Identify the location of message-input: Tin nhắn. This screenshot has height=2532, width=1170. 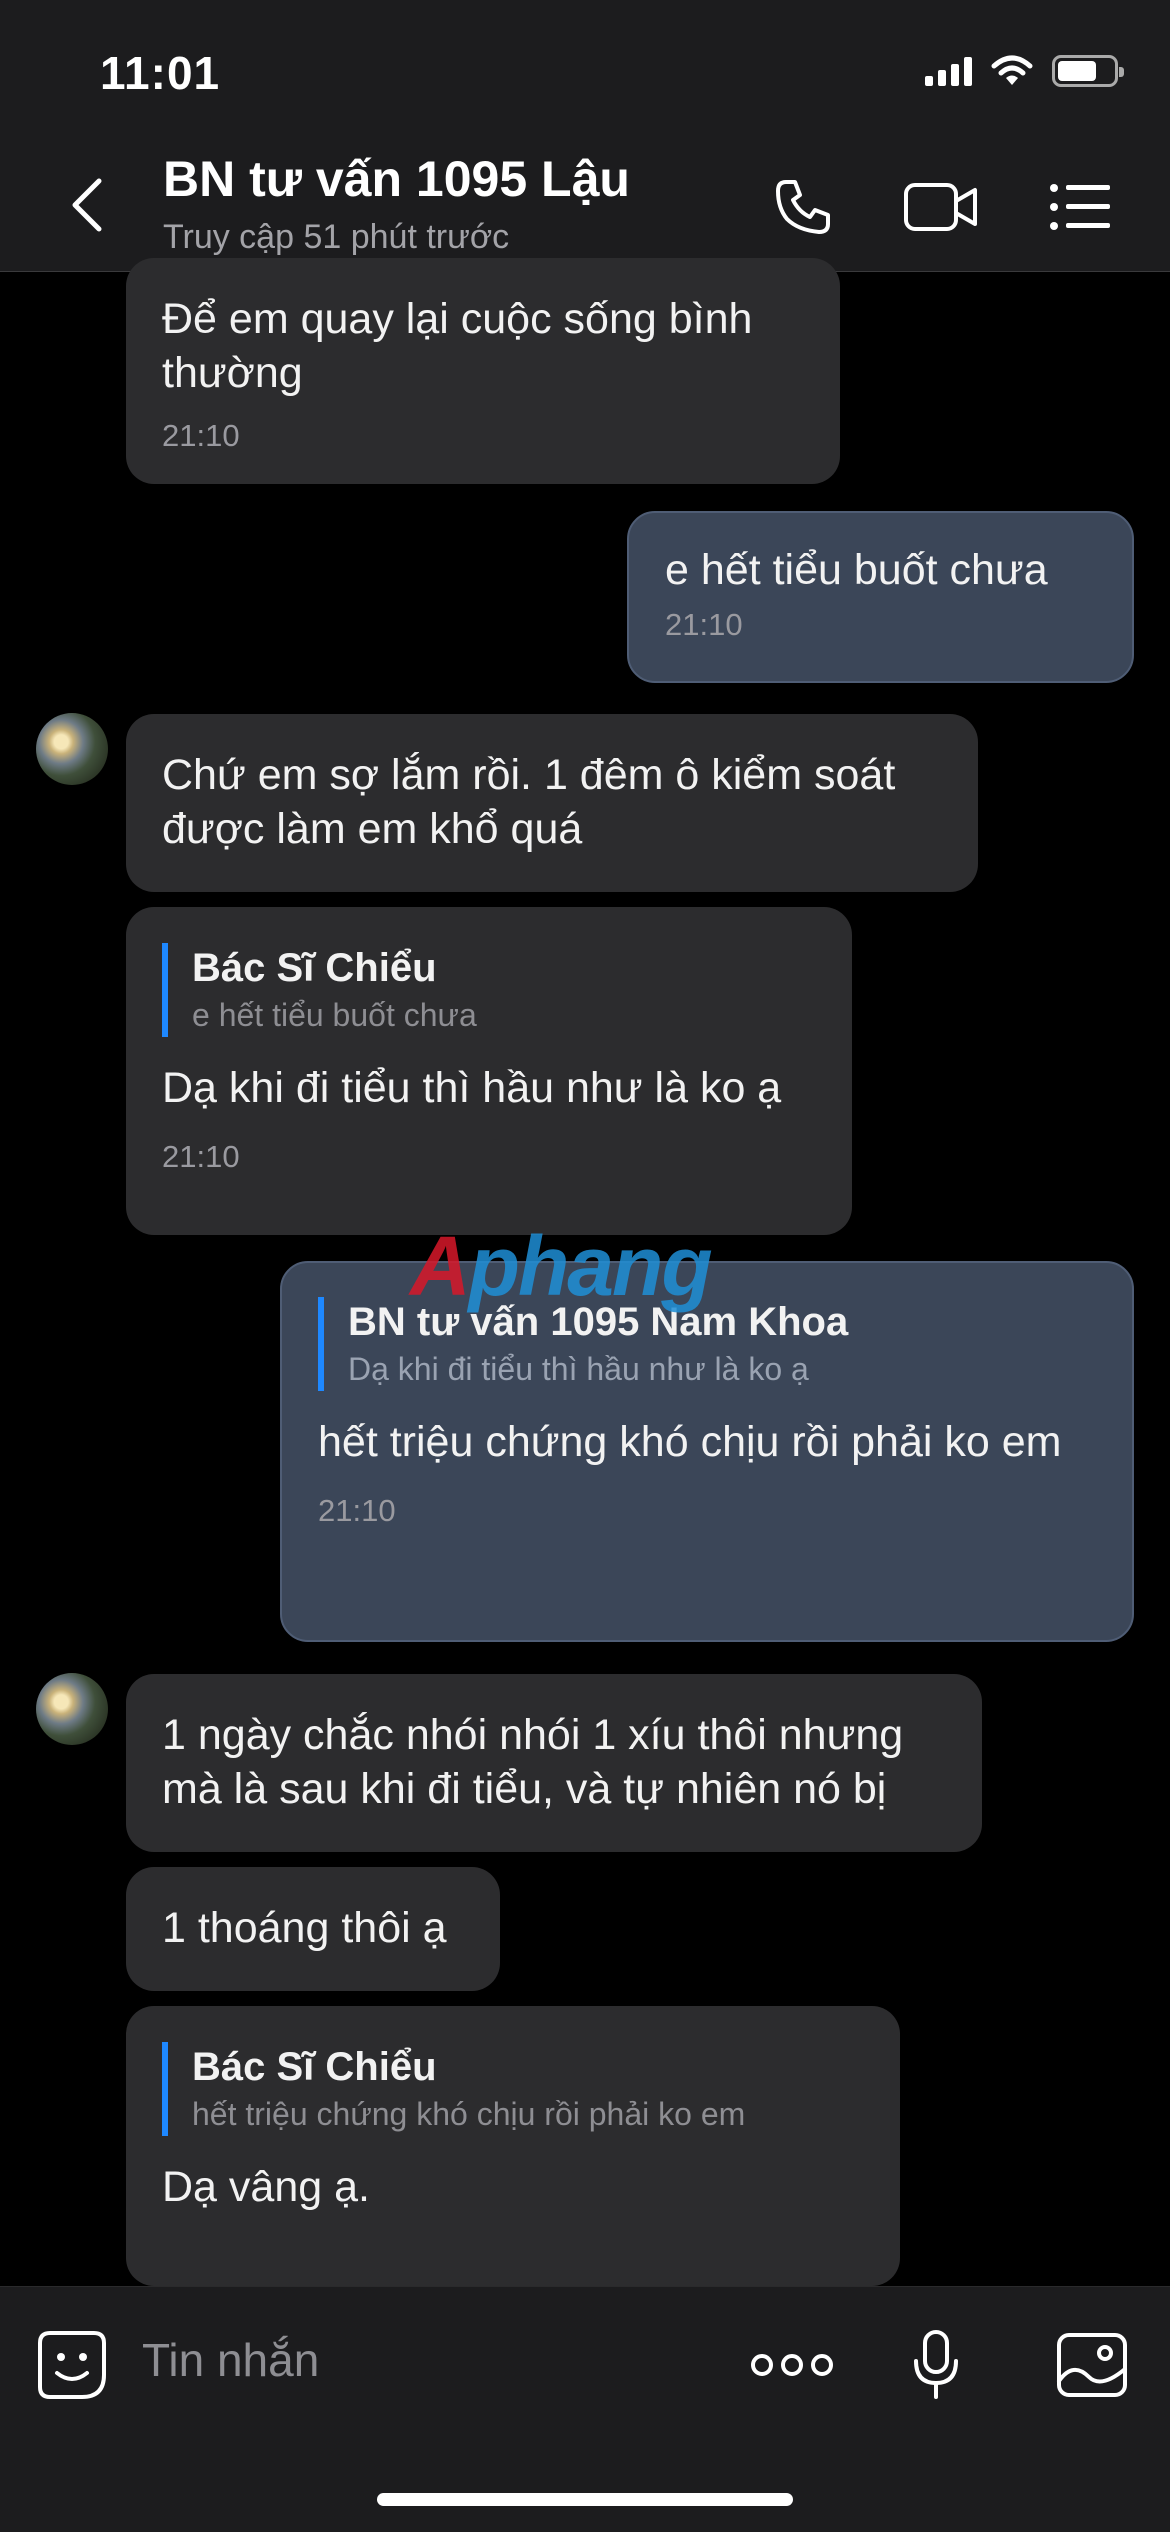
(230, 2360).